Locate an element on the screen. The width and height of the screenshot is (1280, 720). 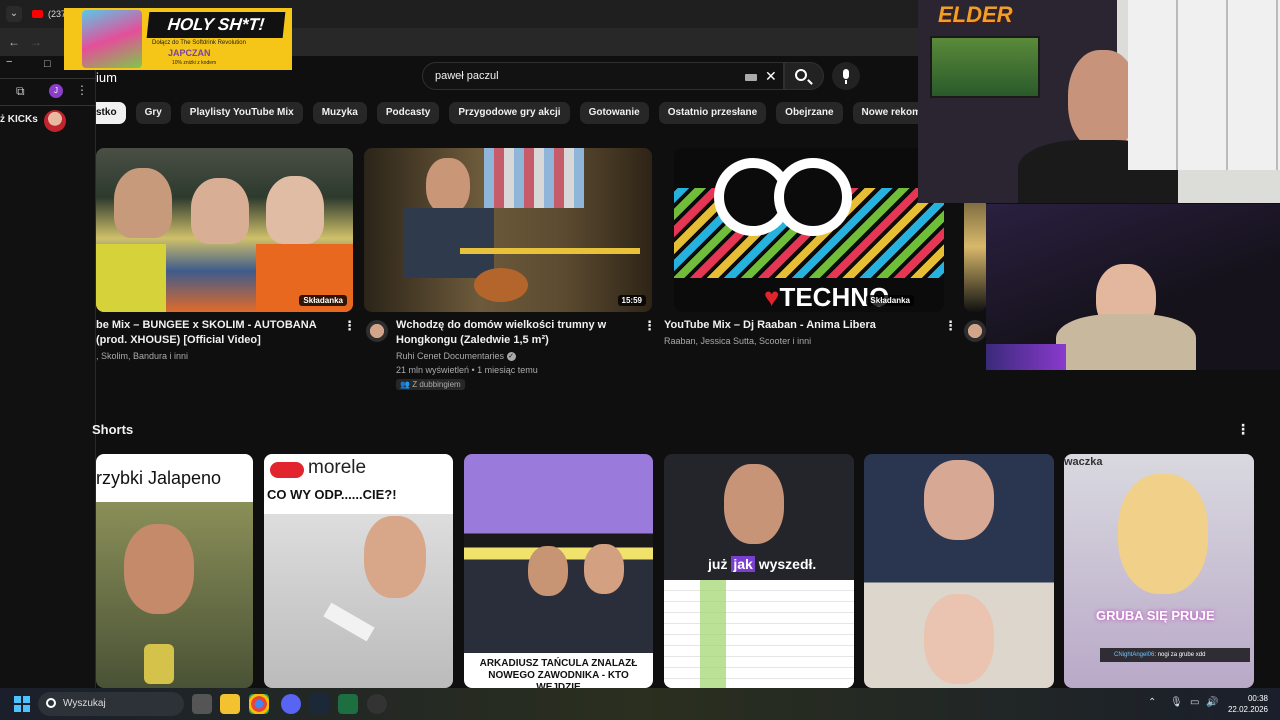
chip-podcasts: Podcasty is located at coordinates (408, 113).